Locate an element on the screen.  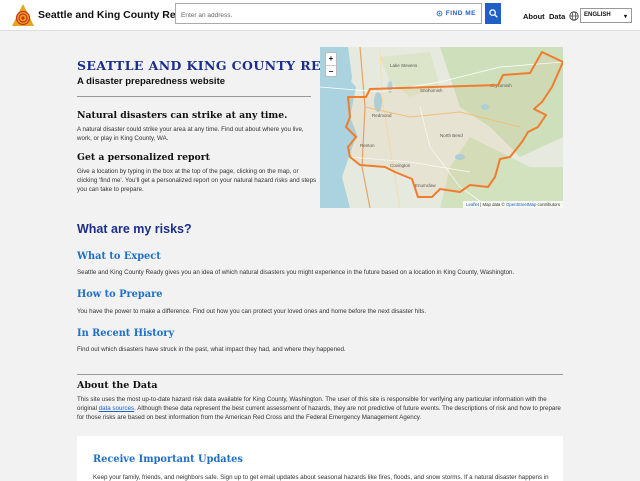
language-value: ENGLISH is located at coordinates (597, 15).